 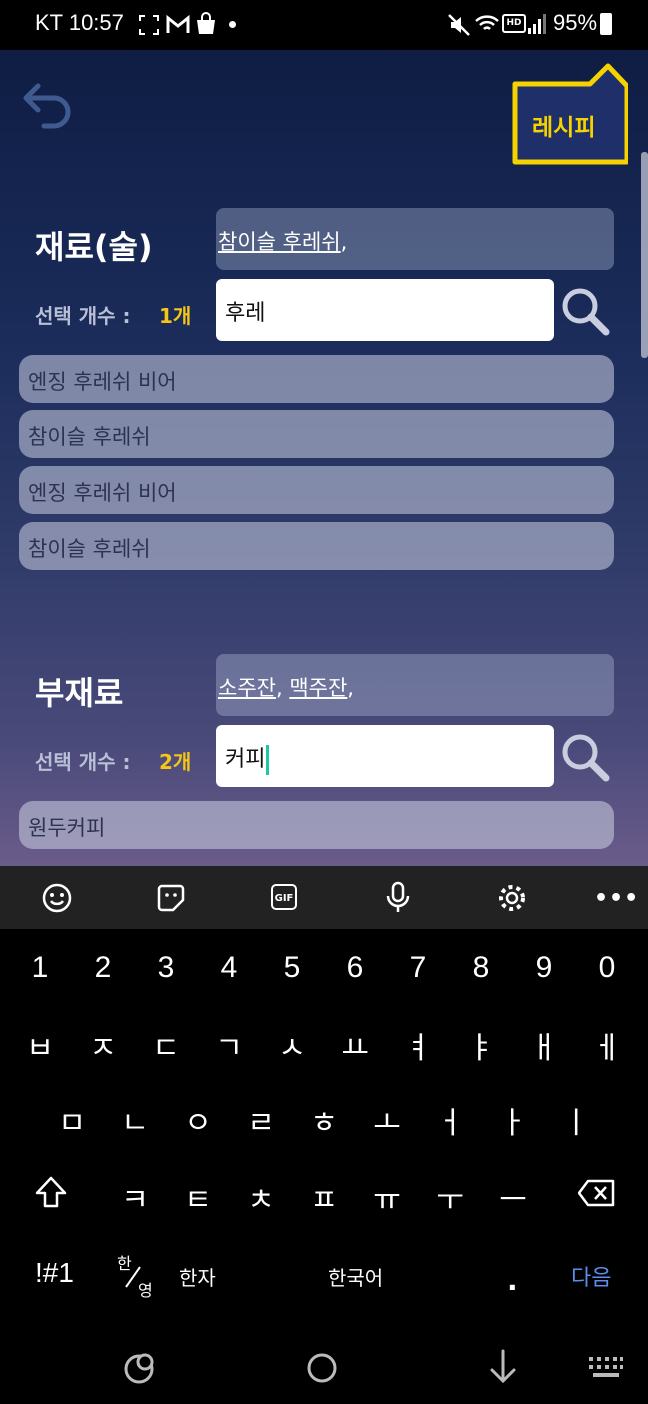 I want to click on period-key: ., so click(x=512, y=1280).